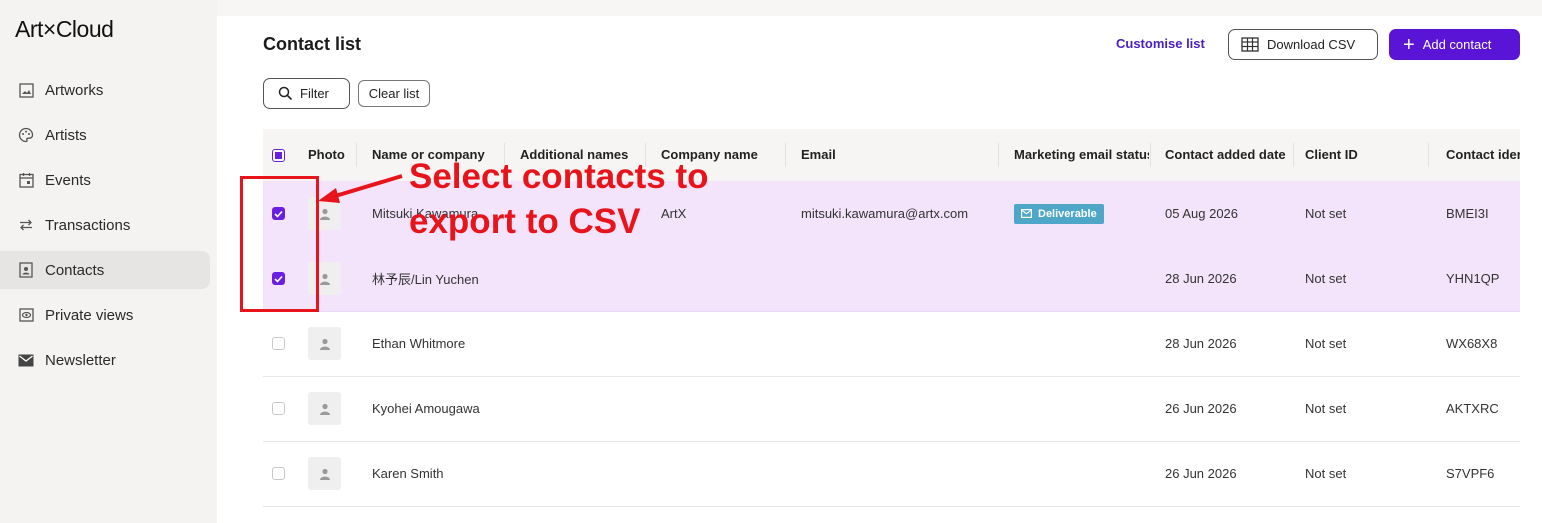  Describe the element at coordinates (609, 199) in the screenshot. I see `annotation-text: Select contacts to export to CSV` at that location.